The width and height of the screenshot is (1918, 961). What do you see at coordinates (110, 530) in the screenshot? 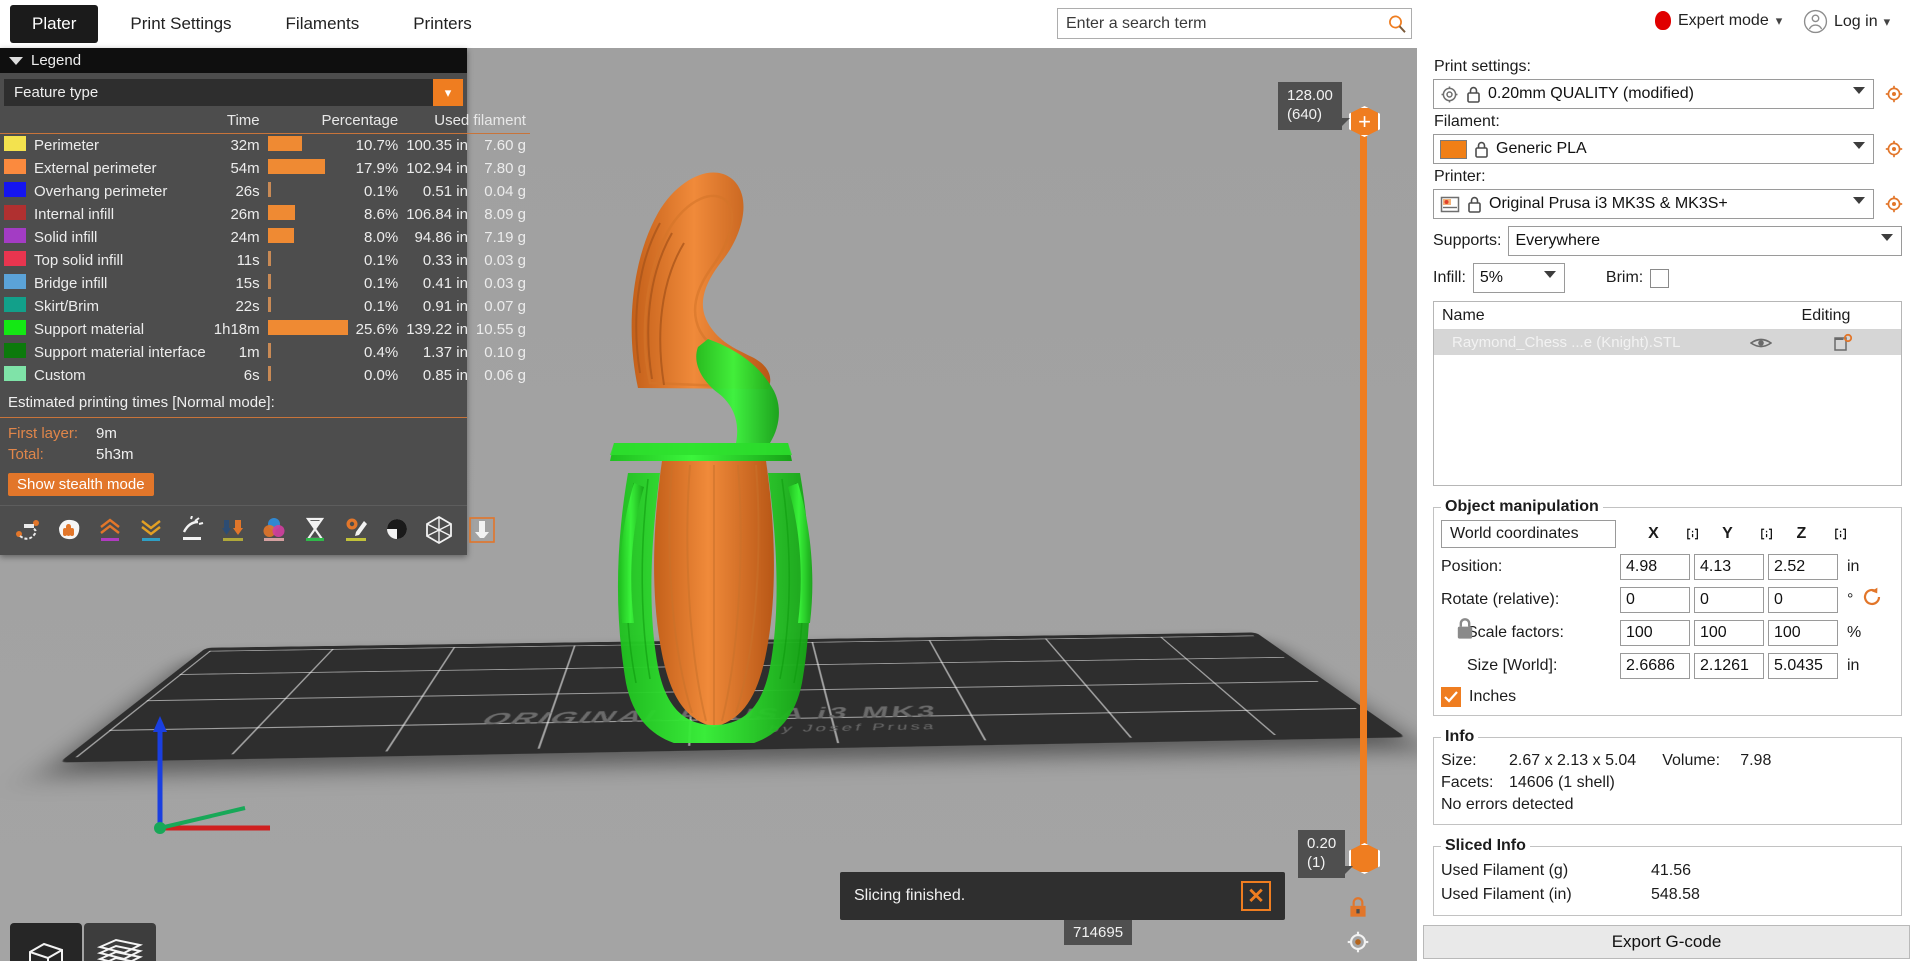
I see `seams-icon` at bounding box center [110, 530].